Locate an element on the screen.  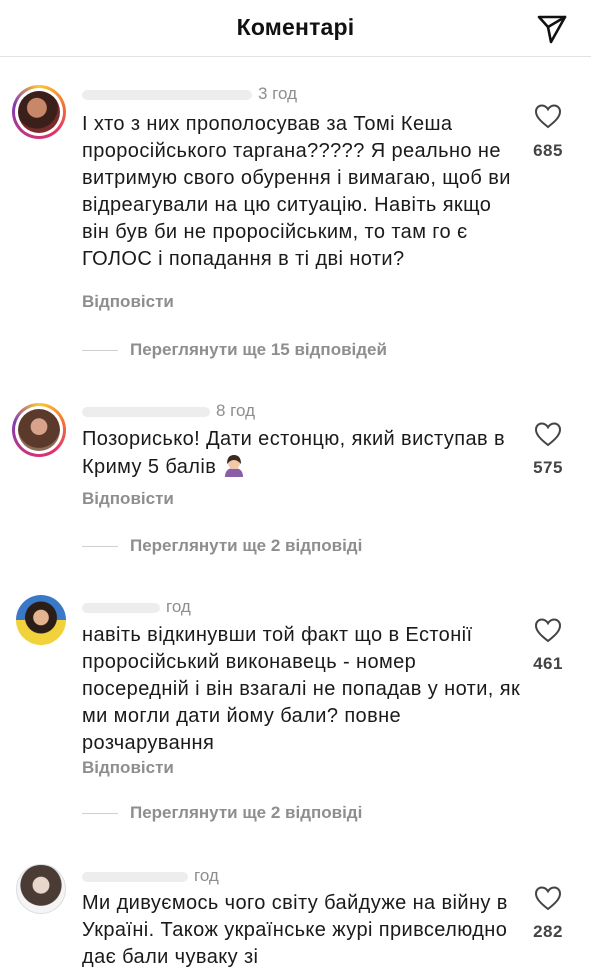
like-count: 282 is located at coordinates (548, 931).